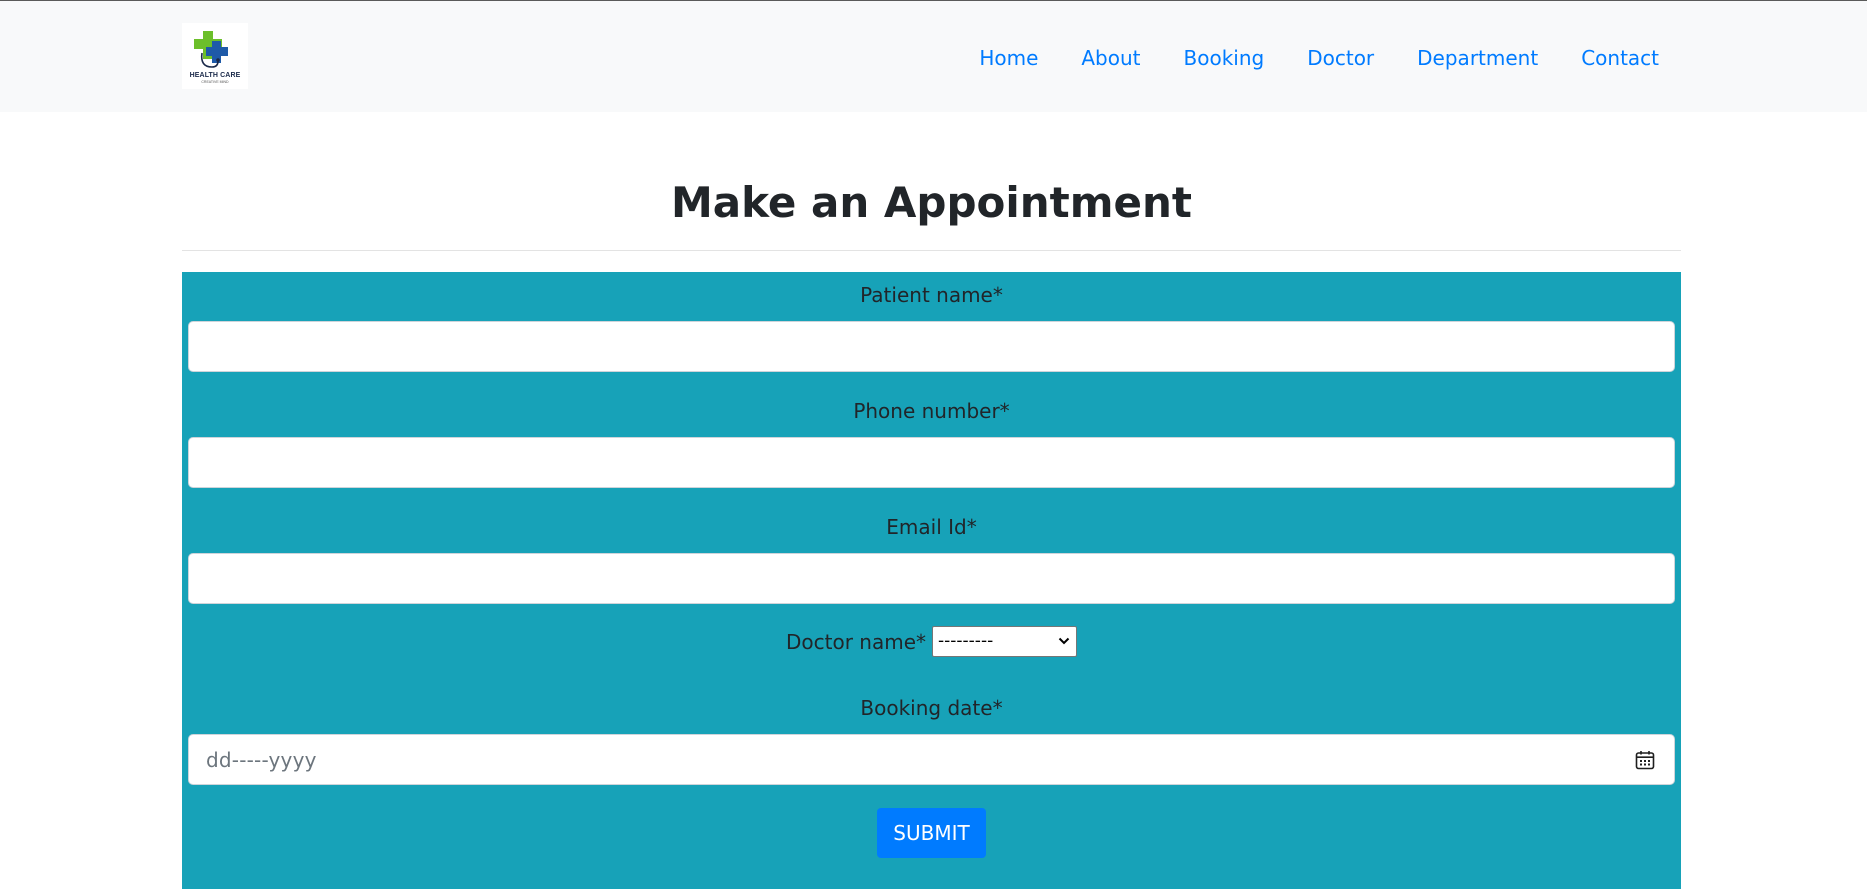 The image size is (1867, 889). I want to click on brand-logo: HEALTH CARE CREATIVE MIND, so click(215, 56).